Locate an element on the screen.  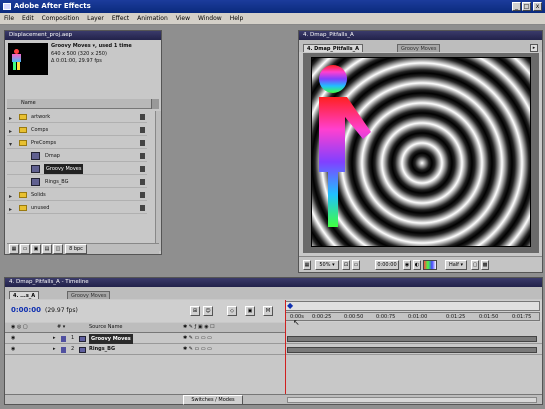
table-row: ◉ ▸ 2 Rings_BG ✱ ✎ ▭ ▭ ▭ is located at coordinates (273, 350).